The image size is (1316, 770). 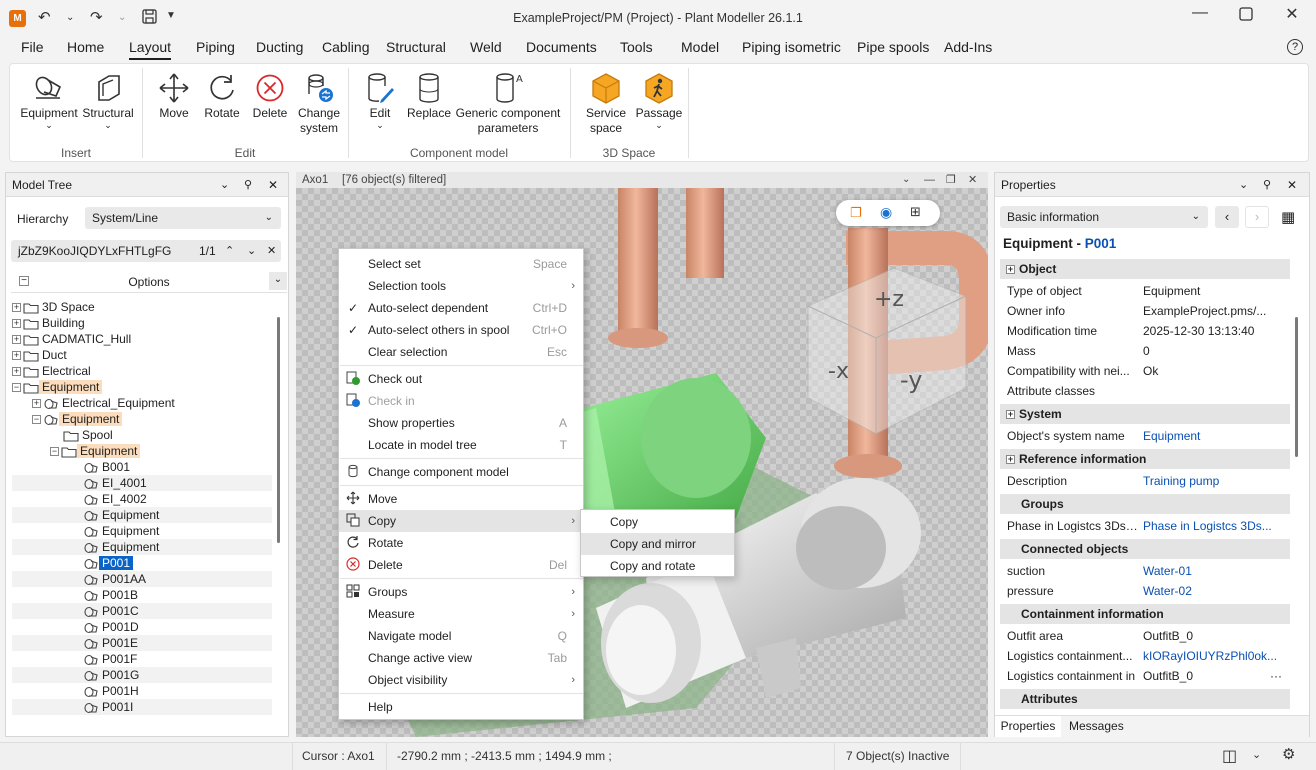 What do you see at coordinates (508, 103) in the screenshot?
I see `generic-component-parameters-button: A Generic component parameters` at bounding box center [508, 103].